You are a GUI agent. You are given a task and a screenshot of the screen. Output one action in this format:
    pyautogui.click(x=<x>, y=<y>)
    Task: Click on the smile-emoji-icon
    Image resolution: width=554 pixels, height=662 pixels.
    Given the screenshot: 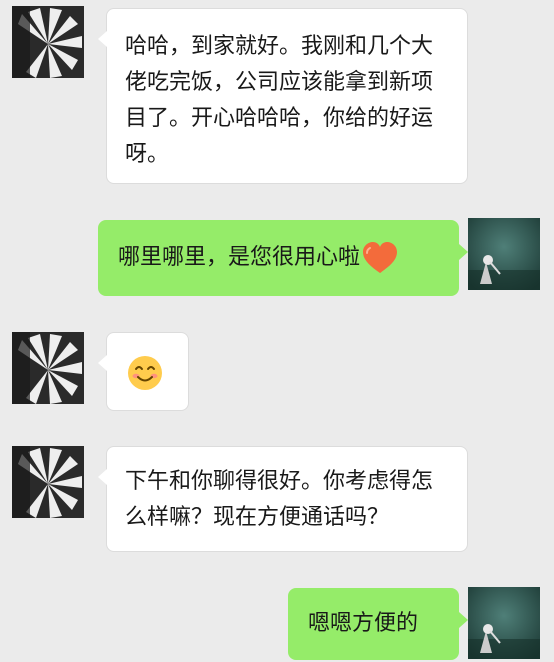 What is the action you would take?
    pyautogui.click(x=145, y=373)
    